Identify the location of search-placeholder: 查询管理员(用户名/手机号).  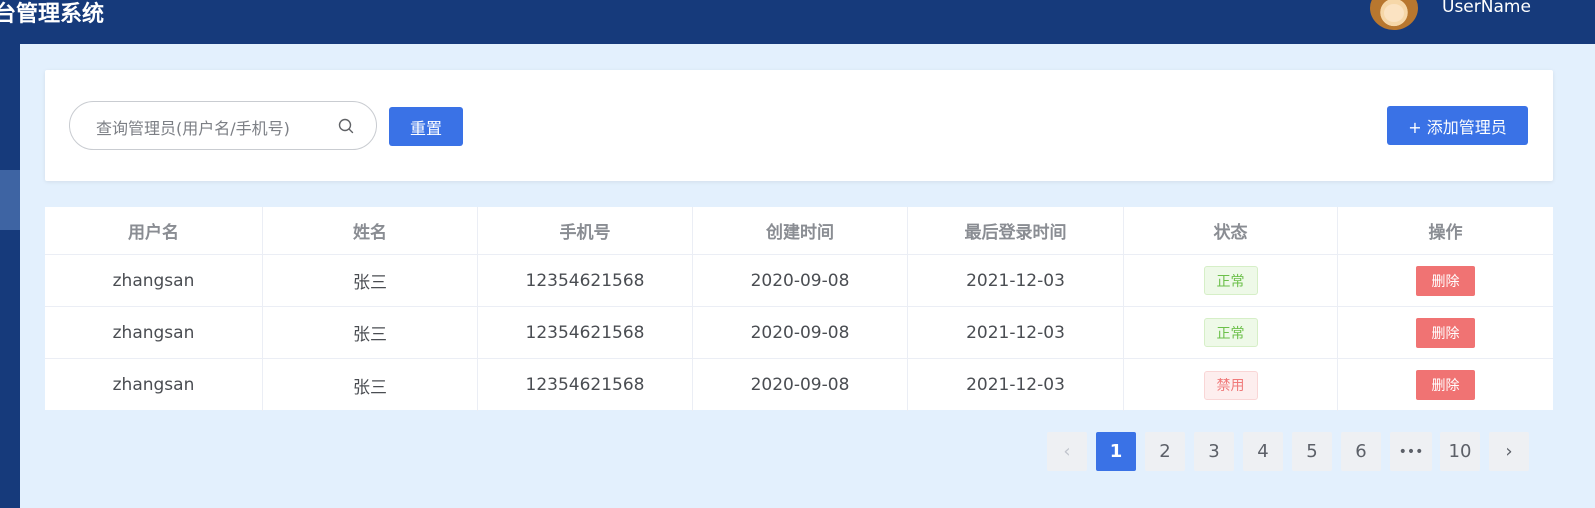
(193, 128).